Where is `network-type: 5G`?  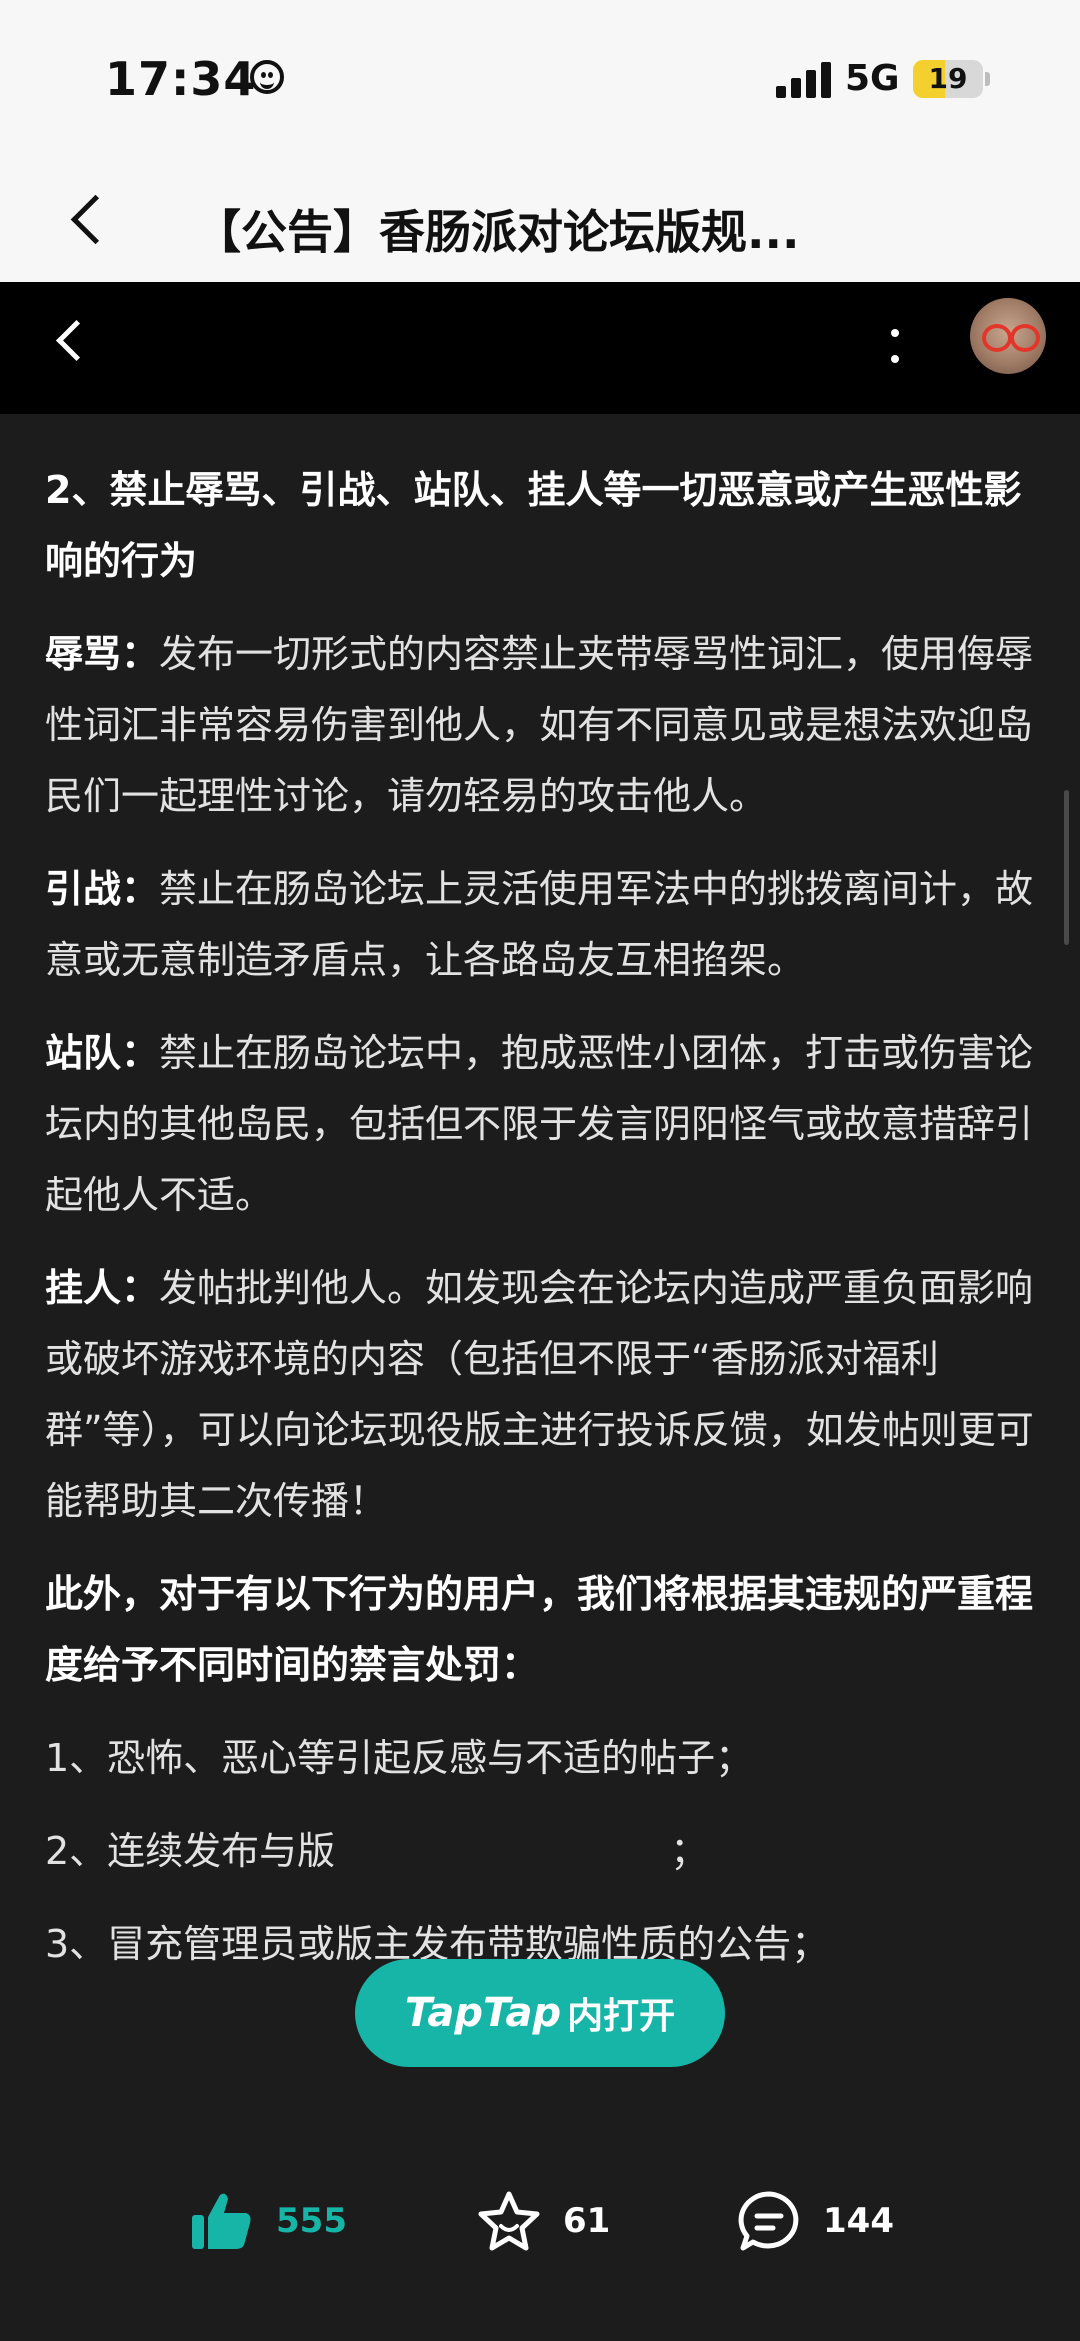
network-type: 5G is located at coordinates (872, 78).